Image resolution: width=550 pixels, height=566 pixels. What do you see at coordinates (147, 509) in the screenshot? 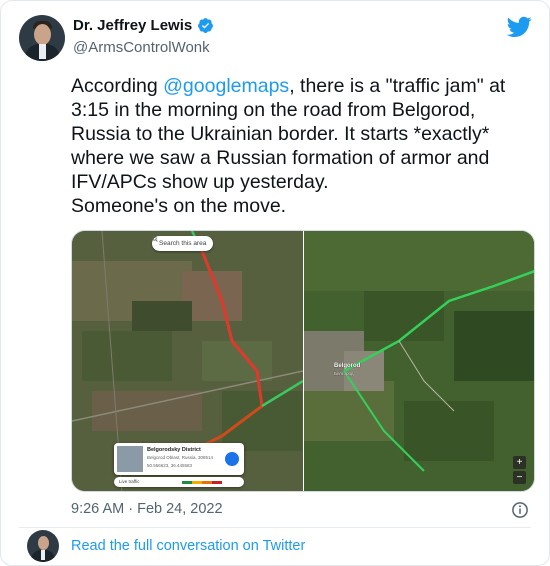
I see `tweet-timestamp: 9:26 AM · Feb 24, 2022` at bounding box center [147, 509].